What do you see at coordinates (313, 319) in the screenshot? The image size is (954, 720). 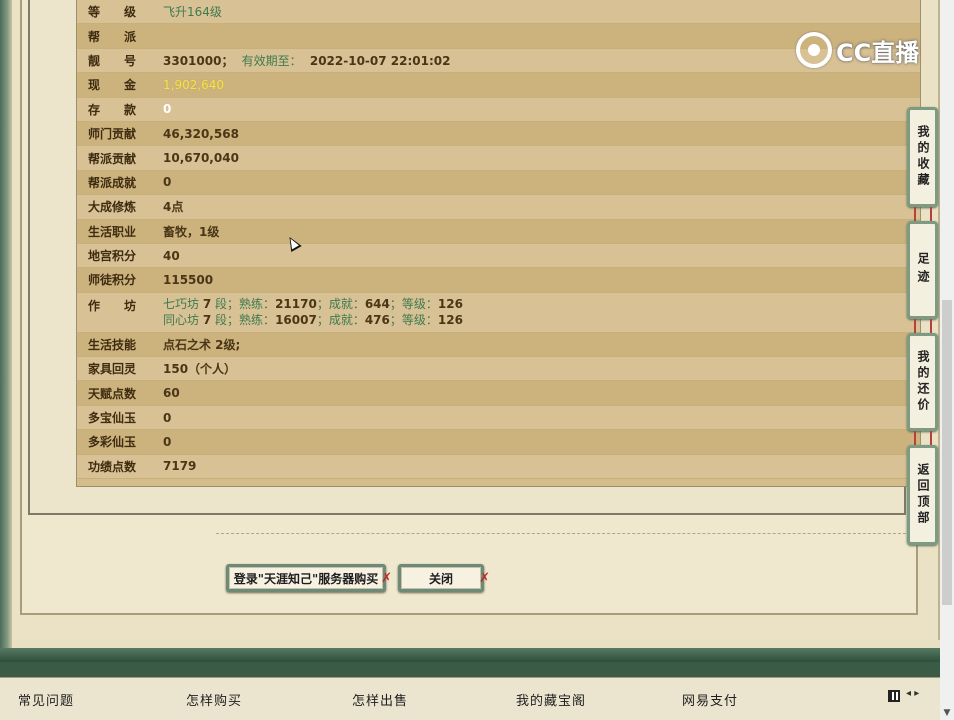 I see `workshop-line: 同心坊 7 段；熟练：16007；成就：476；等级：126` at bounding box center [313, 319].